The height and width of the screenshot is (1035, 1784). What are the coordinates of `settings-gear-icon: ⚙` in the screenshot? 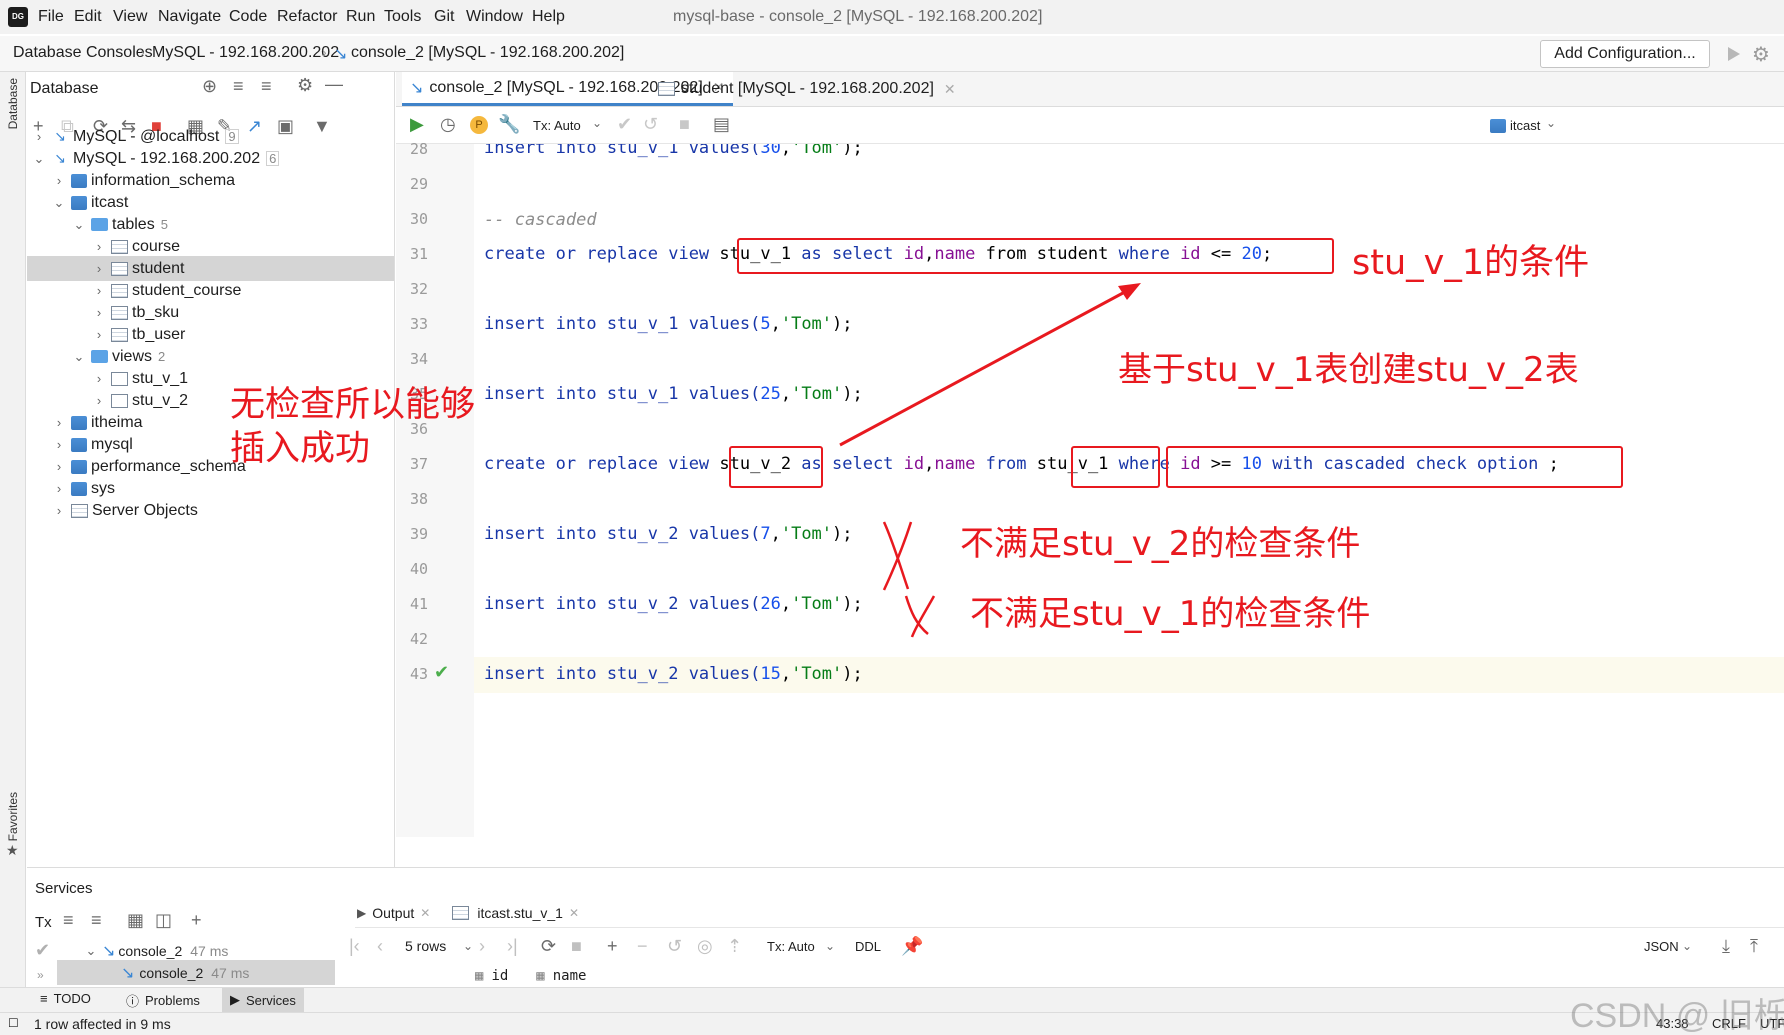 It's located at (1761, 54).